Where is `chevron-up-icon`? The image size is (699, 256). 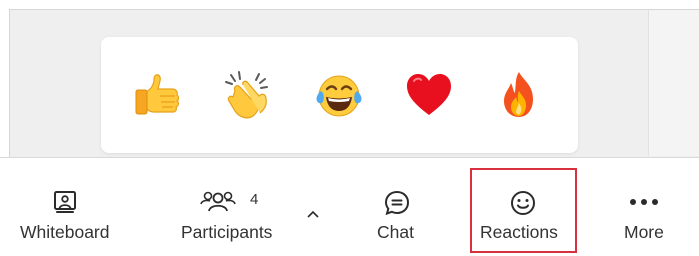 chevron-up-icon is located at coordinates (313, 215).